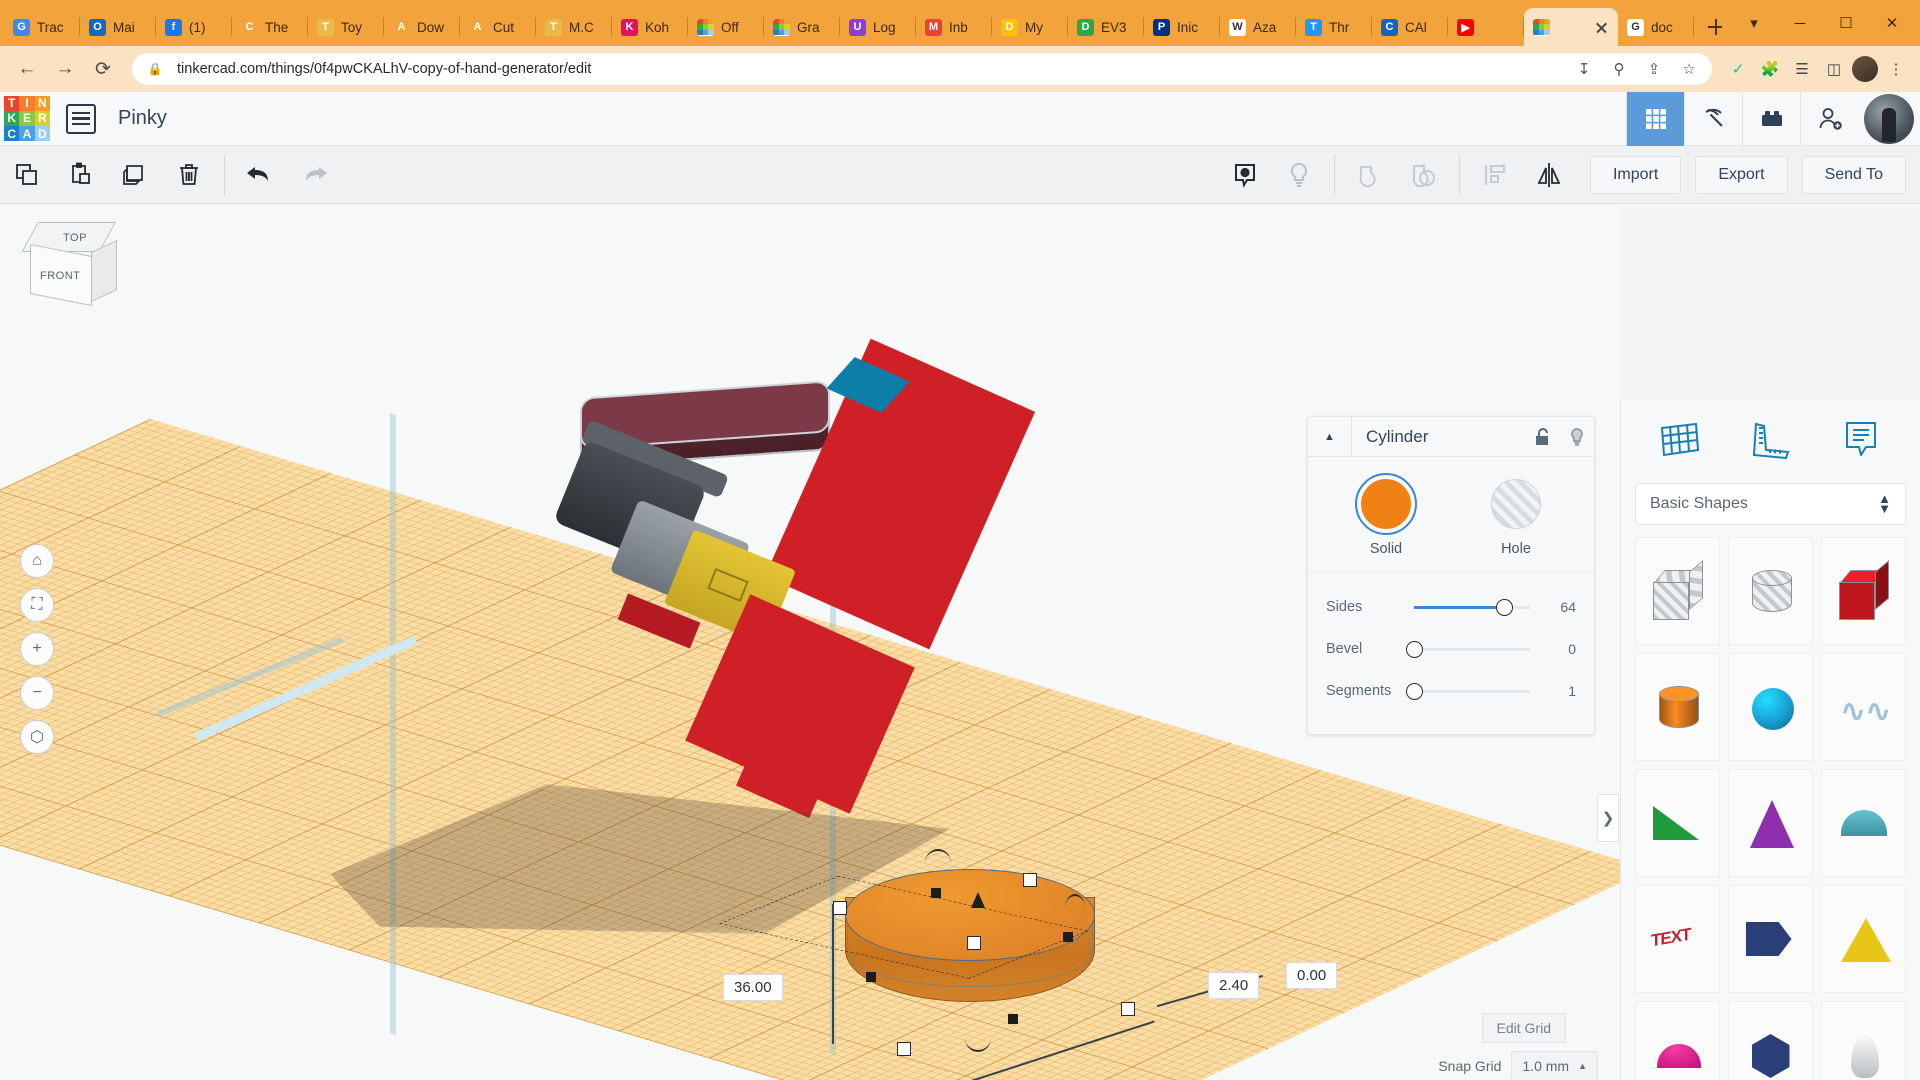 The width and height of the screenshot is (1920, 1080). I want to click on close-window-button: ✕, so click(1892, 23).